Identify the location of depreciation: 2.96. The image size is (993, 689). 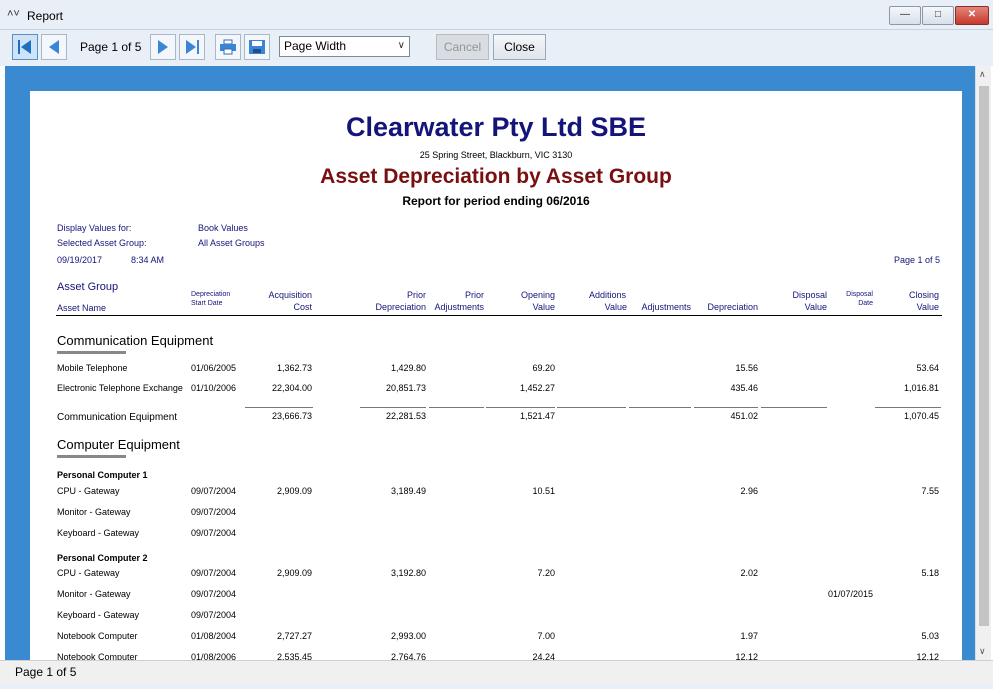
(749, 491).